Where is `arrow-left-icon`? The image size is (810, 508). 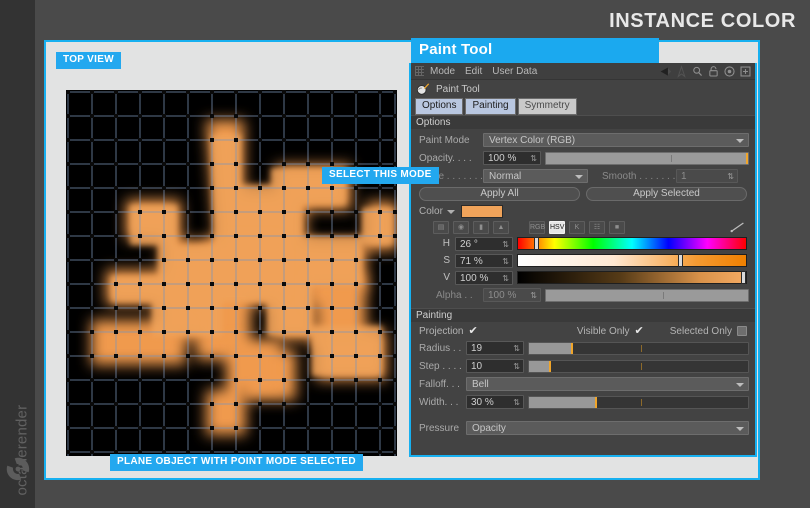
arrow-left-icon is located at coordinates (665, 71).